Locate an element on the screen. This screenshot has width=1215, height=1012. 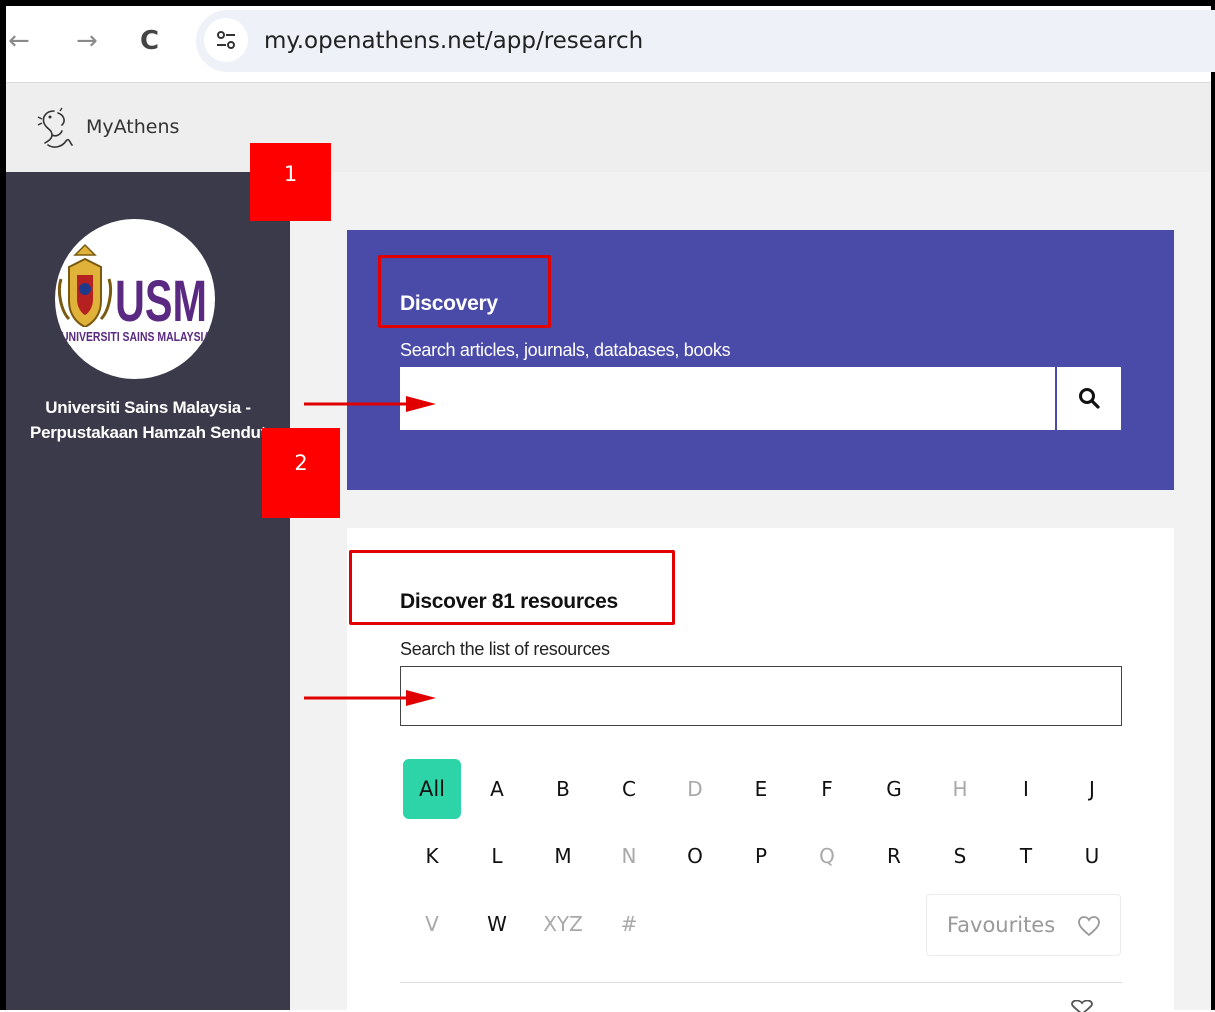
filter-letter-c: C is located at coordinates (629, 789).